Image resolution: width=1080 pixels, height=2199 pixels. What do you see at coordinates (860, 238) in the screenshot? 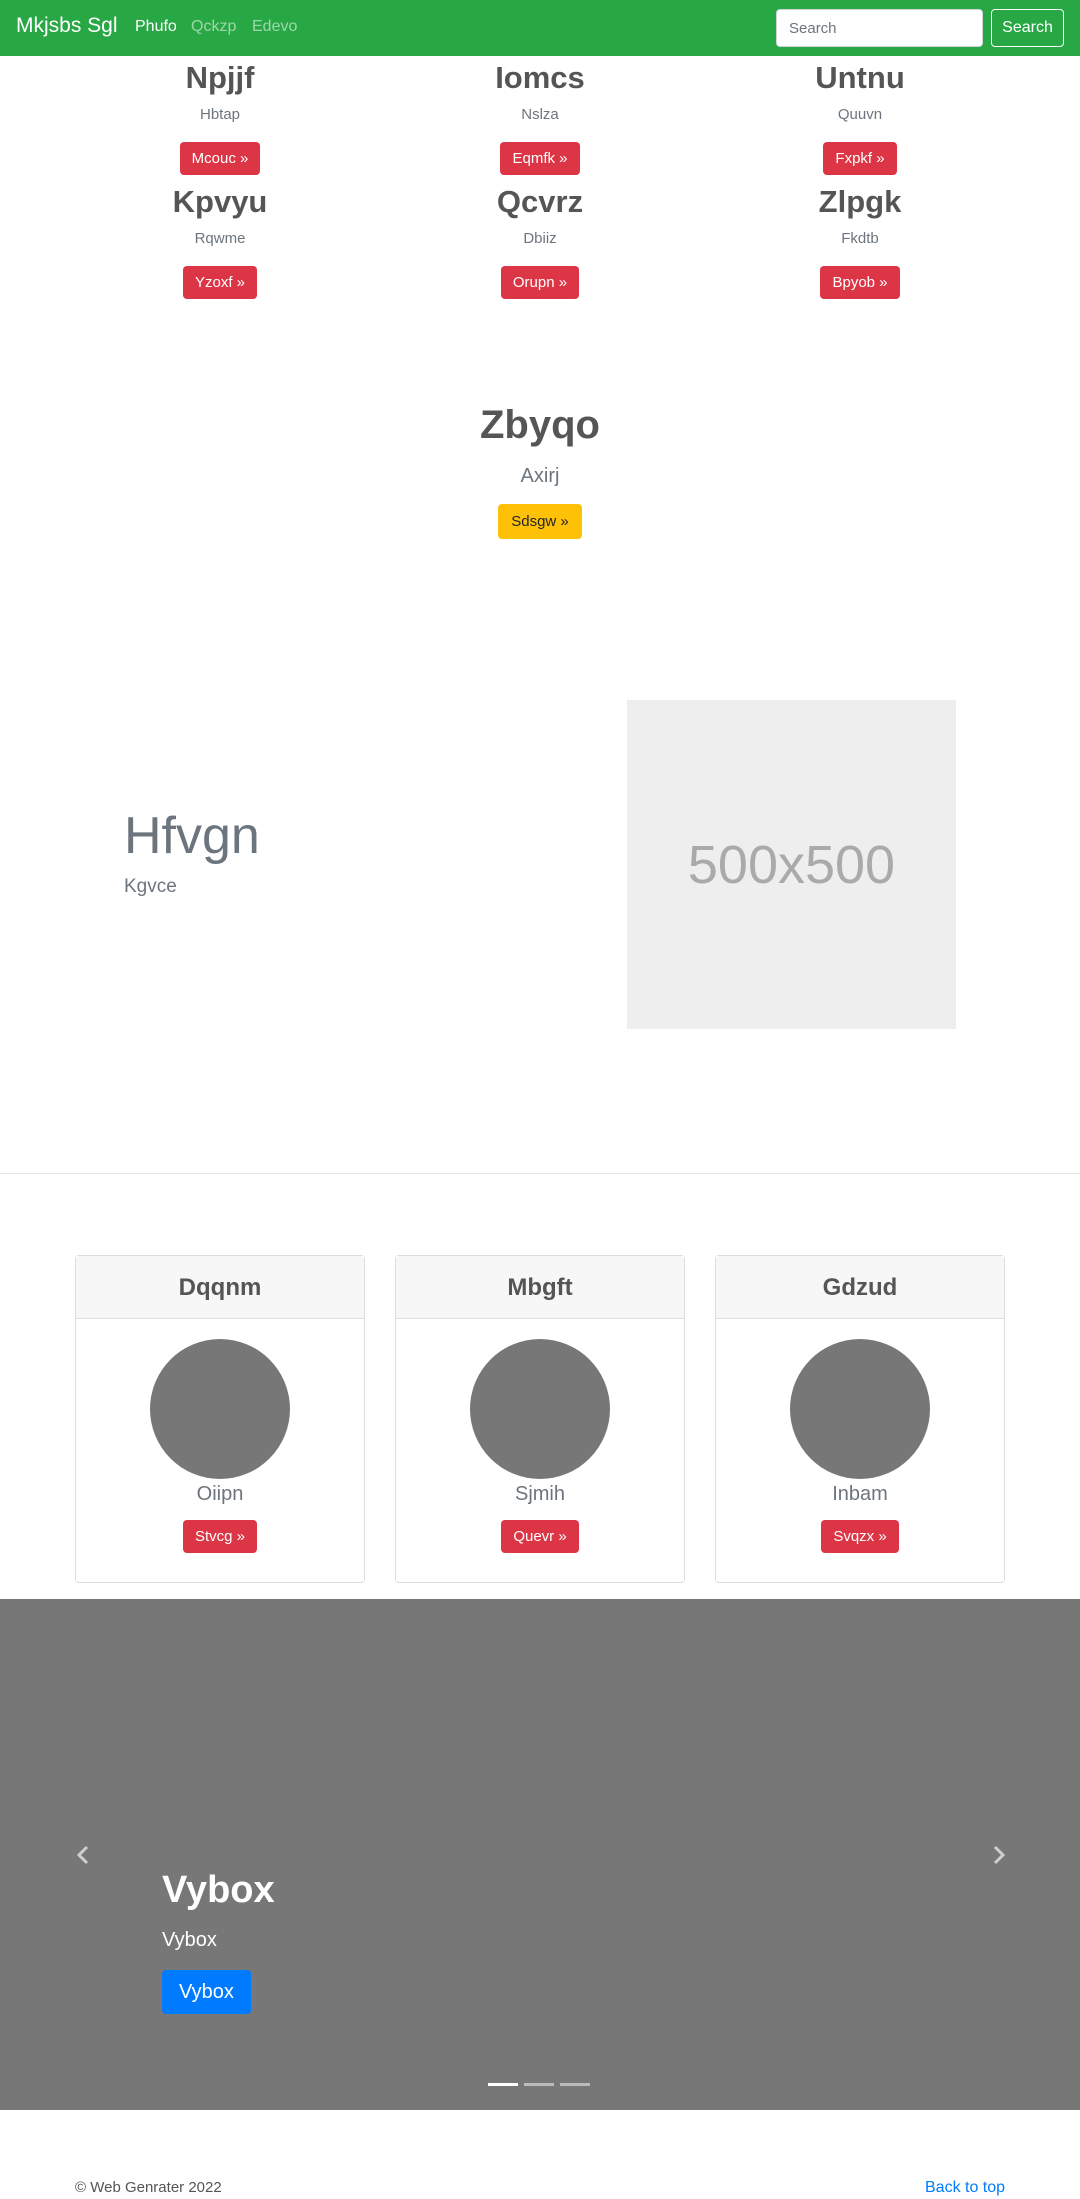
I see `feature-subtitle: Fkdtb` at bounding box center [860, 238].